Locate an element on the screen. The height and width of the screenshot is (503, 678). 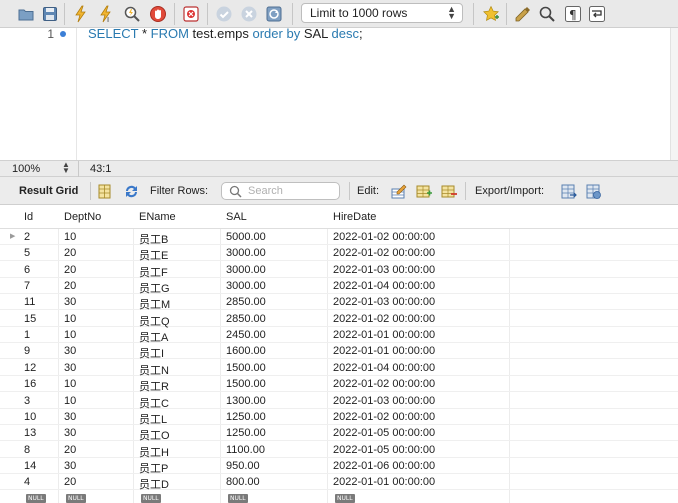
table-row: 6 20 员工F 3000.00 2022-01-03 00:00:00 is located at coordinates (339, 270).